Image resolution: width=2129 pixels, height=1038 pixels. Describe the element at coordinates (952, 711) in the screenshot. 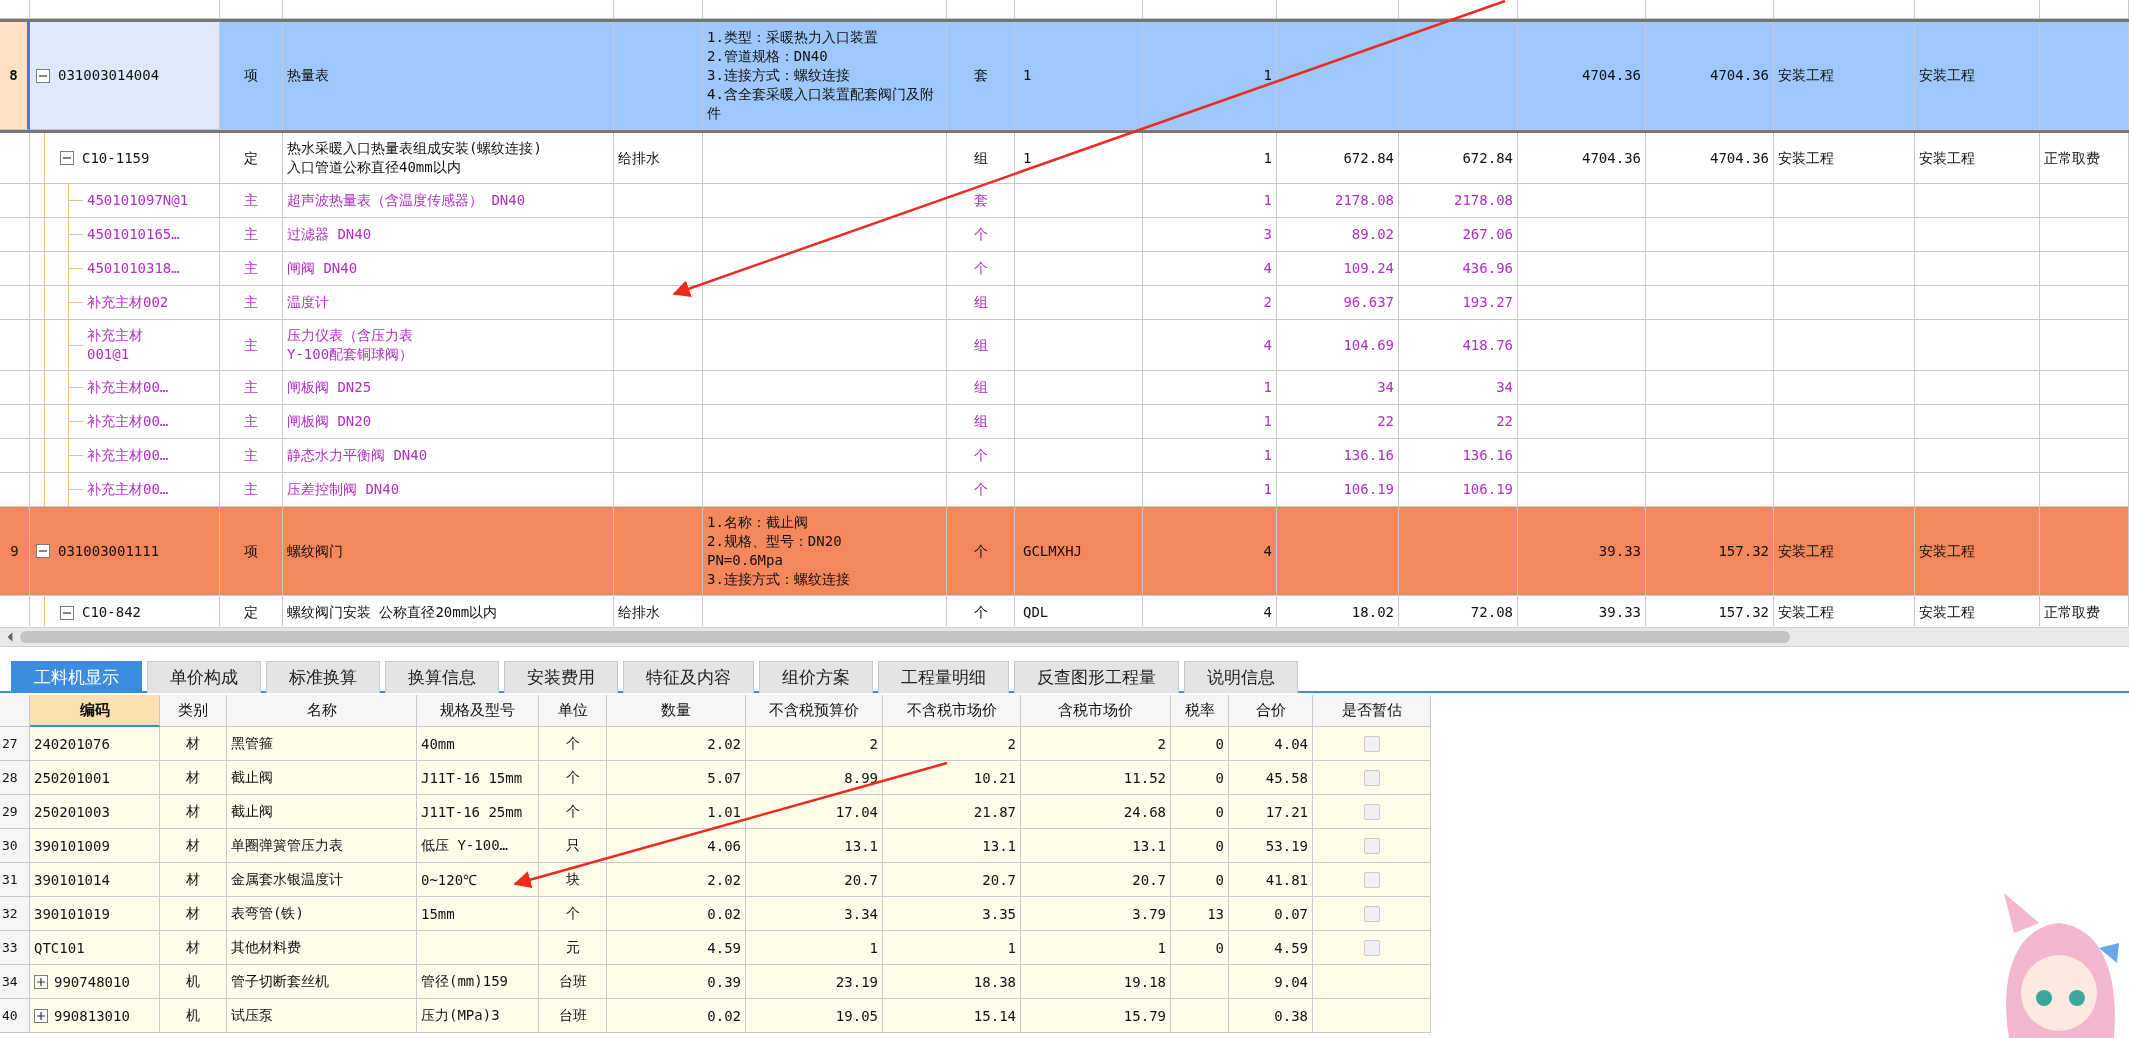

I see `column-header: 不含税市场价` at that location.